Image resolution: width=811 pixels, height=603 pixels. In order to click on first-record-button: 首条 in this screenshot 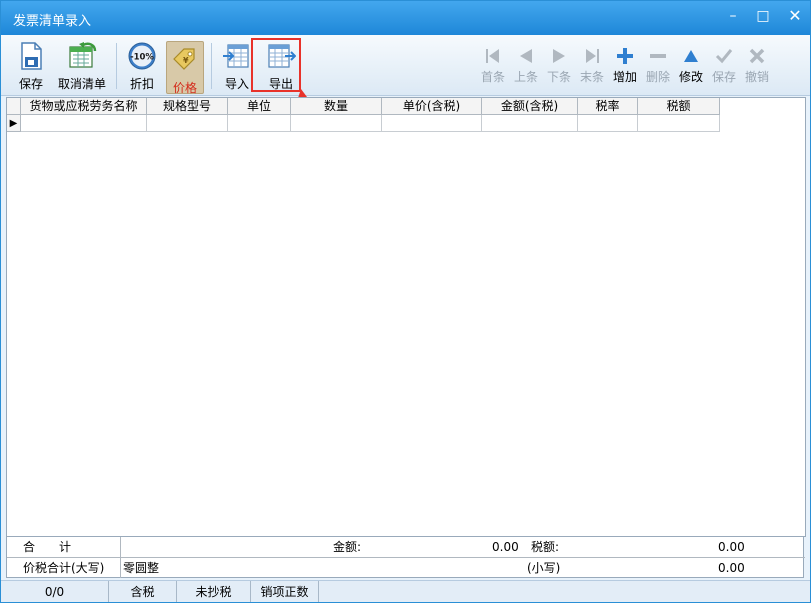, I will do `click(493, 67)`.